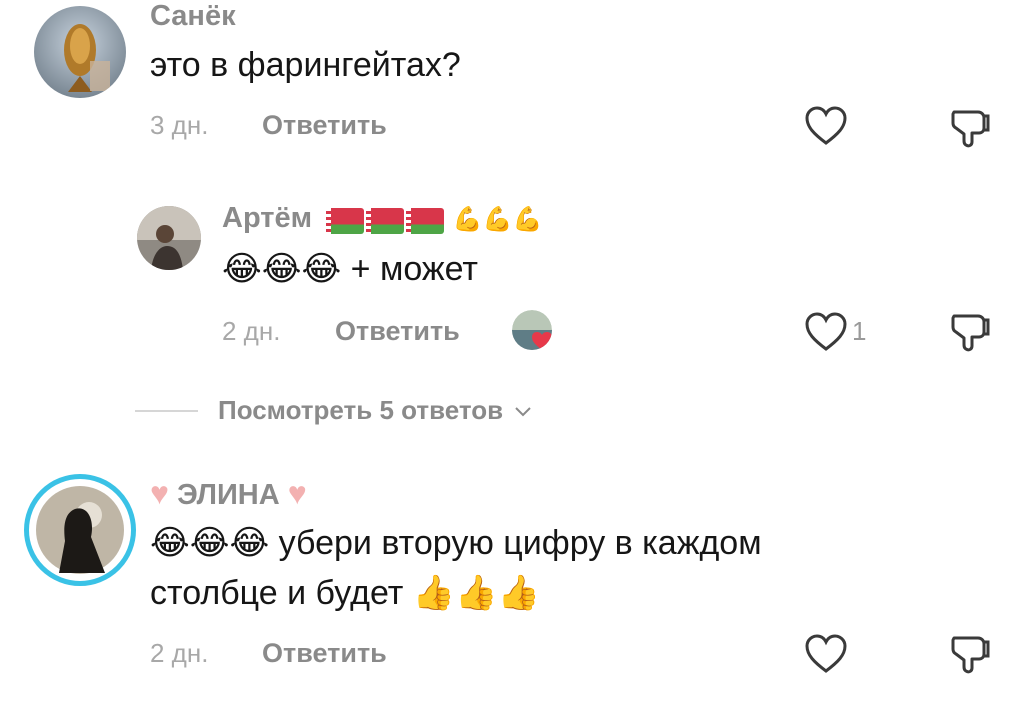 The height and width of the screenshot is (721, 1024). What do you see at coordinates (179, 125) in the screenshot?
I see `comment-time: 3 дн.` at bounding box center [179, 125].